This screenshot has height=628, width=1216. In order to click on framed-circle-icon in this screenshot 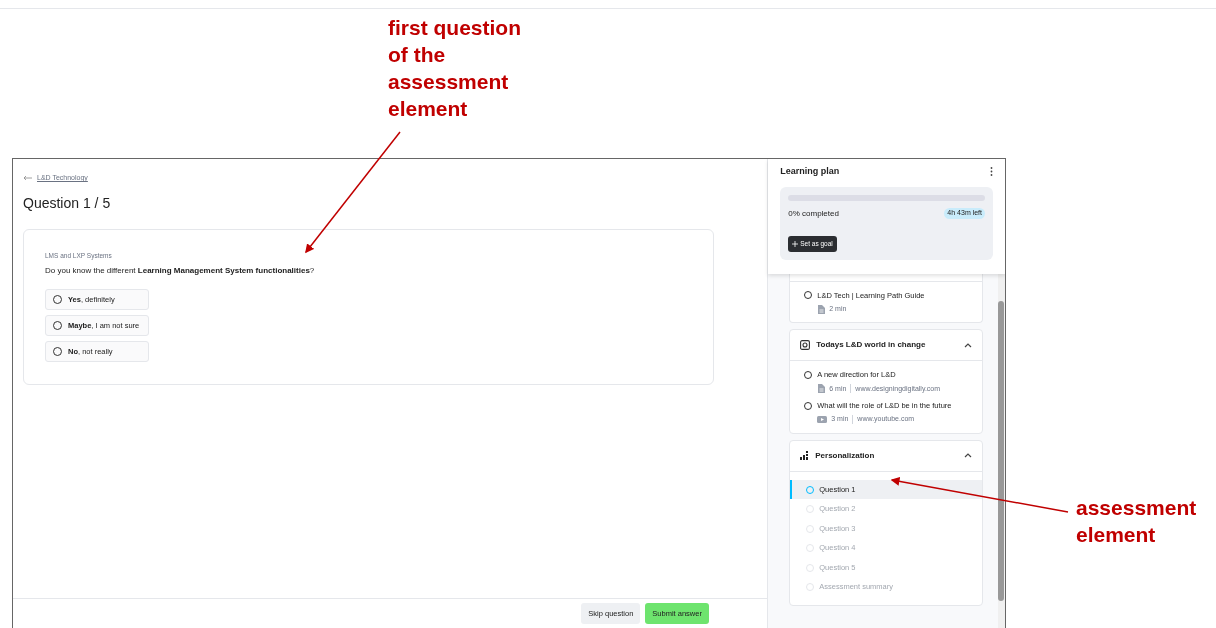, I will do `click(805, 345)`.